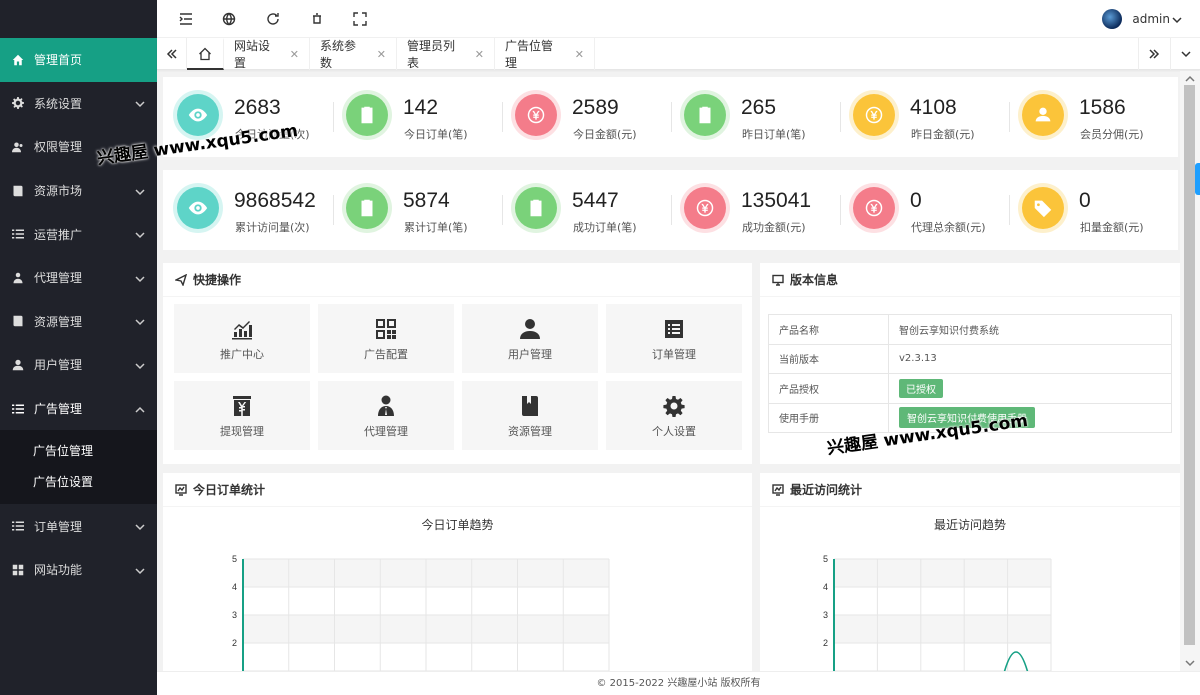 Image resolution: width=1200 pixels, height=695 pixels. What do you see at coordinates (967, 418) in the screenshot?
I see `manual-link-button: 智创云享知识付费使用手册` at bounding box center [967, 418].